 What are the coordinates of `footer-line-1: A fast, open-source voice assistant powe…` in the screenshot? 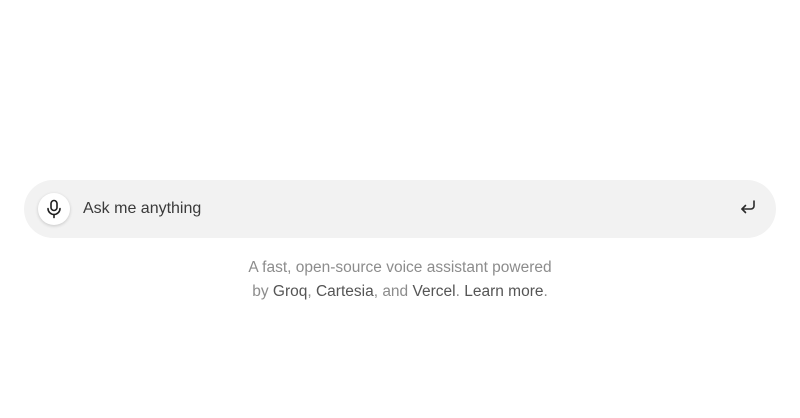 It's located at (400, 267).